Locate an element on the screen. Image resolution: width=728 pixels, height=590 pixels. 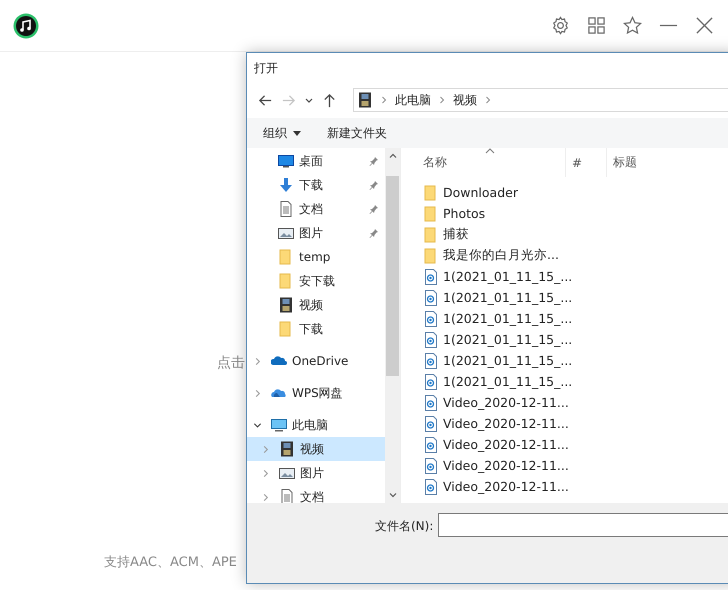
tree-item: 此电脑 is located at coordinates (316, 425).